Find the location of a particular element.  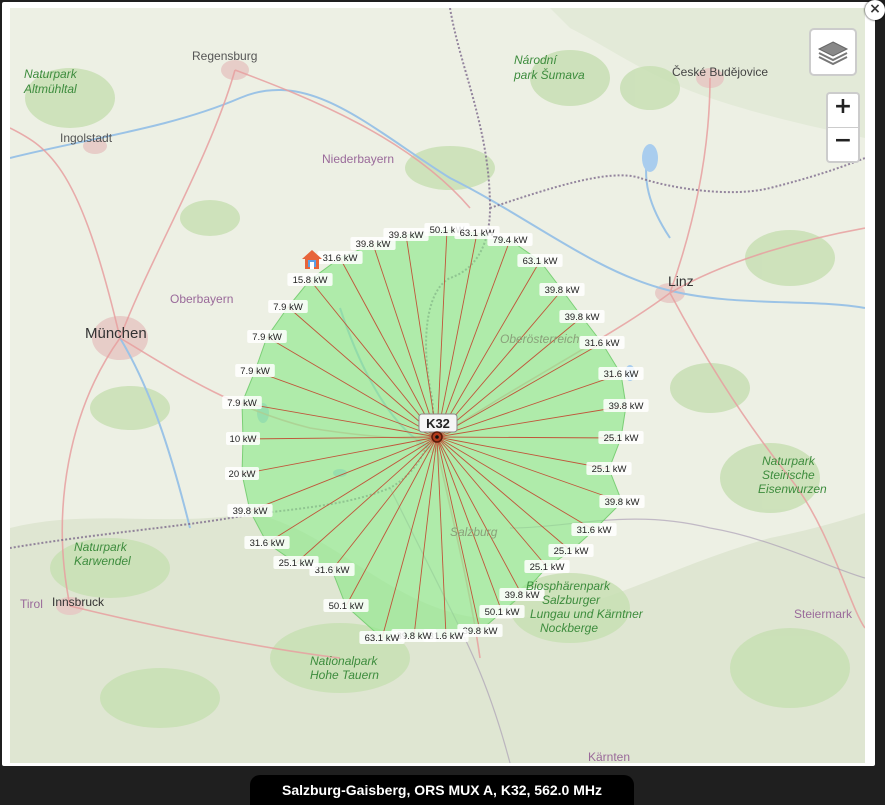

transmitter-label: K32 is located at coordinates (438, 423).